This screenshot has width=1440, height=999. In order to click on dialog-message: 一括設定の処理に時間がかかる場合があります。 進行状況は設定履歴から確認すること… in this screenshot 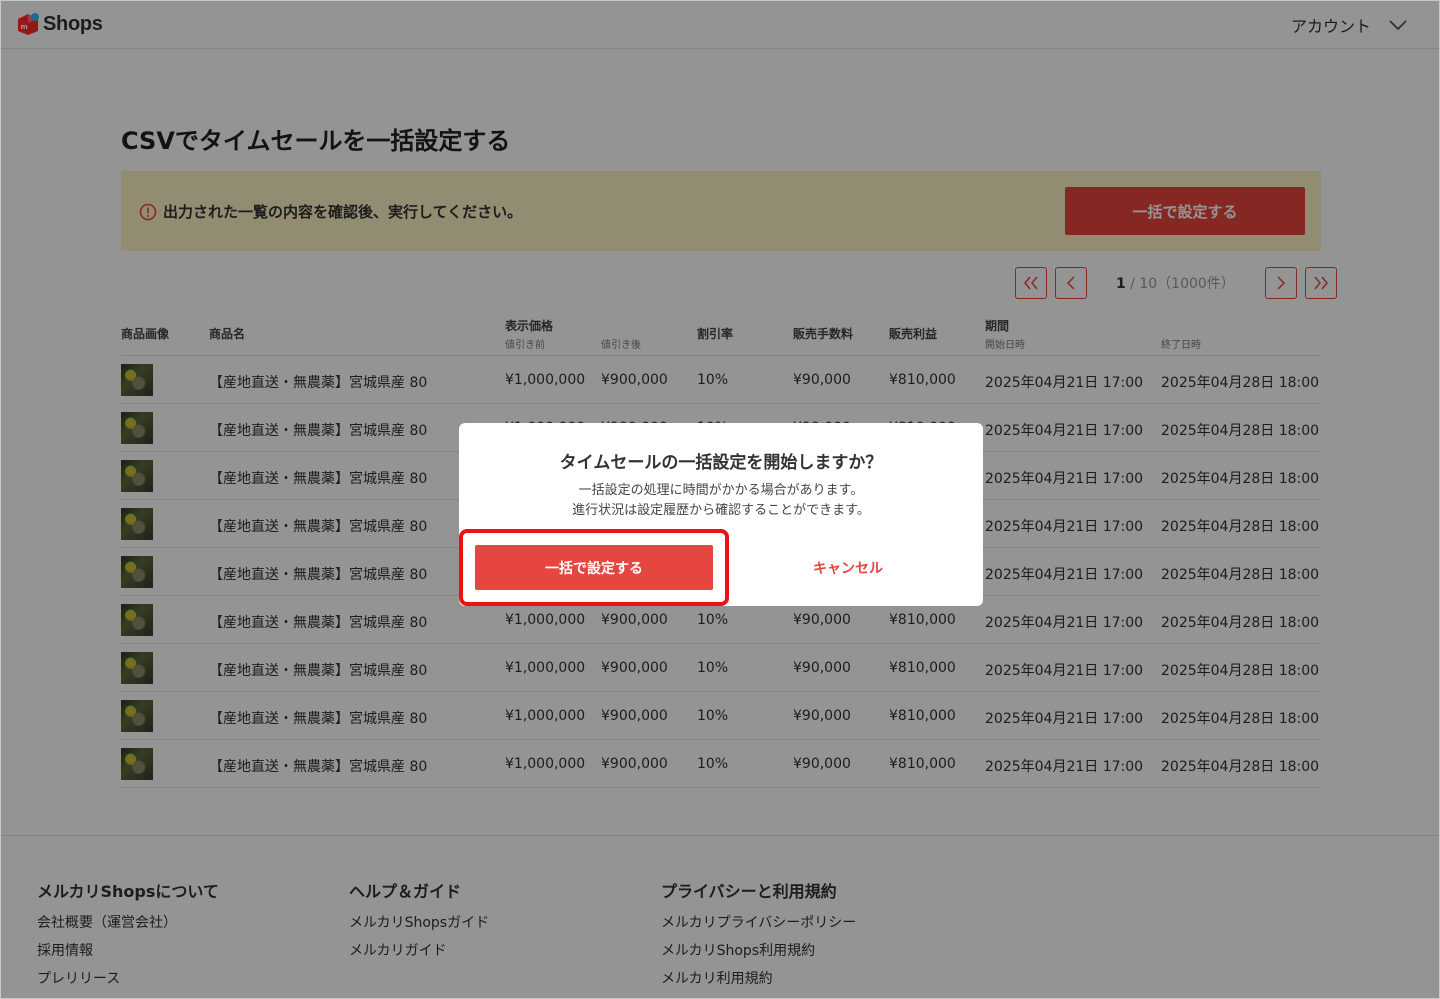, I will do `click(721, 501)`.